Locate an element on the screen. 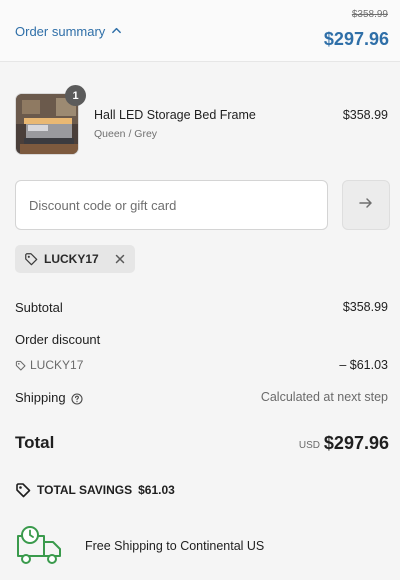 Image resolution: width=400 pixels, height=580 pixels. total-savings: TOTAL SAVINGS $61.03 is located at coordinates (95, 490).